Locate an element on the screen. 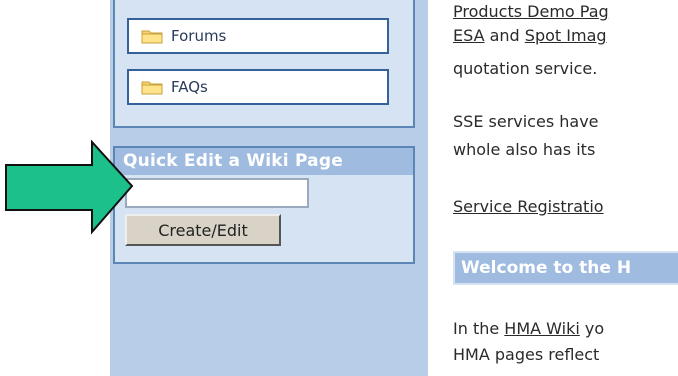 This screenshot has height=376, width=678. content-line: In the HMA Wiki yo is located at coordinates (528, 329).